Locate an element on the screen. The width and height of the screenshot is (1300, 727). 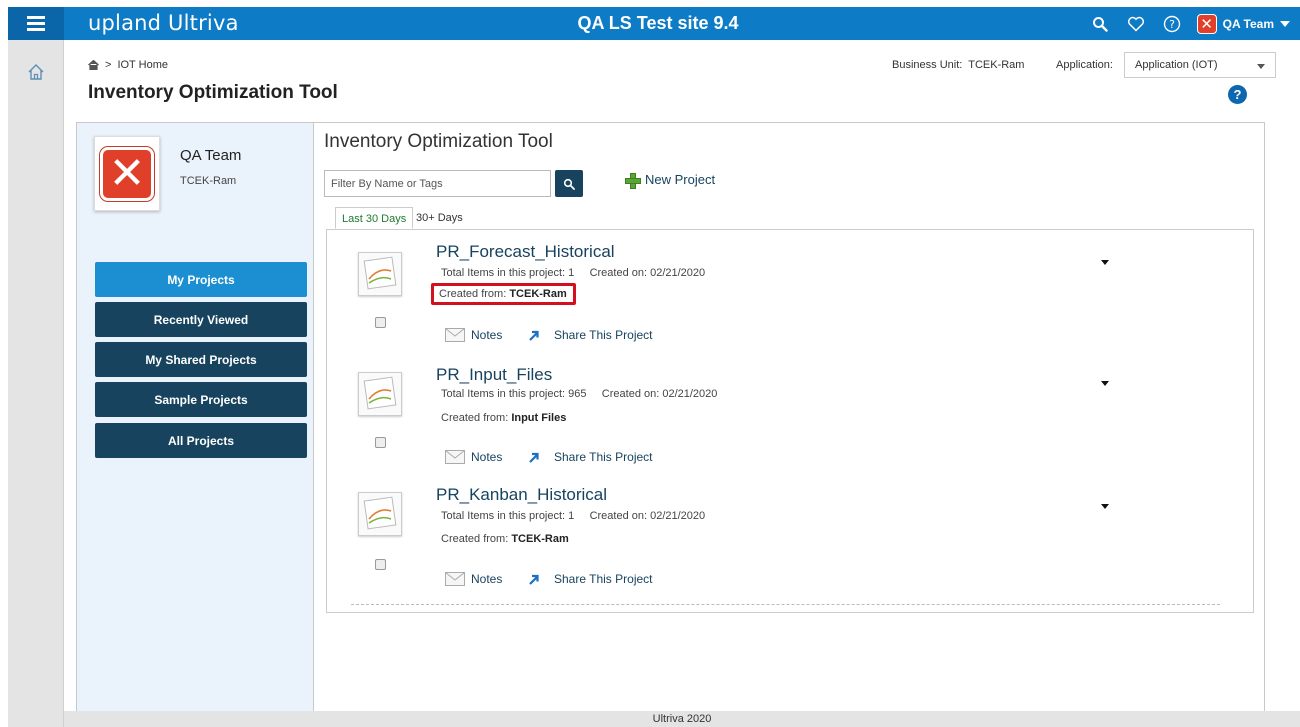
business-unit-label: Business Unit: is located at coordinates (927, 65).